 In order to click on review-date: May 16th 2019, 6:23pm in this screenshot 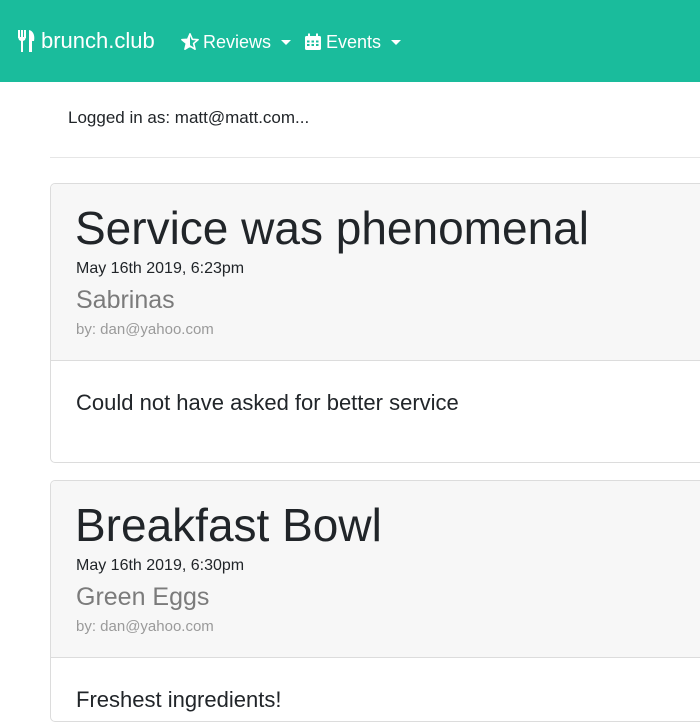, I will do `click(160, 268)`.